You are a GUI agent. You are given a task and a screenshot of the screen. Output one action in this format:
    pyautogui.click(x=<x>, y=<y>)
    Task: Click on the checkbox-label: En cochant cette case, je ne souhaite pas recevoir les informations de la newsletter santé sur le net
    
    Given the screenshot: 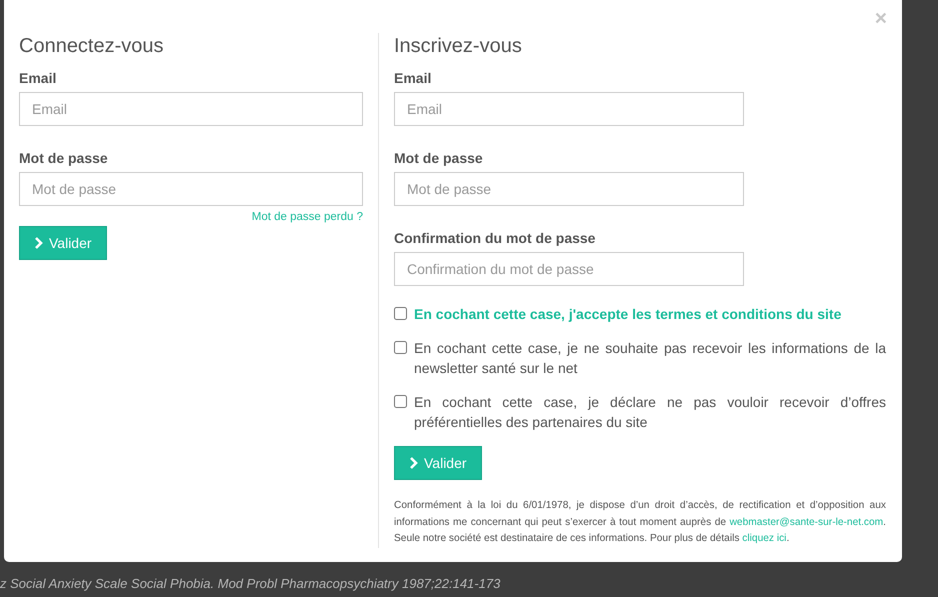 What is the action you would take?
    pyautogui.click(x=650, y=358)
    